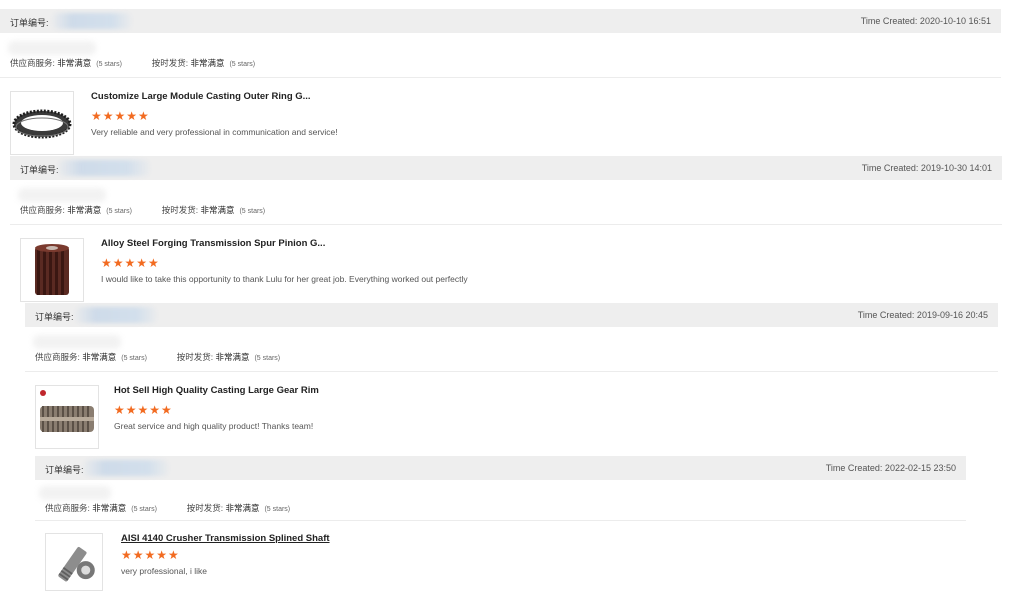 The image size is (1025, 606). Describe the element at coordinates (926, 168) in the screenshot. I see `time-created: Time Created: 2019-10-30 14:01` at that location.